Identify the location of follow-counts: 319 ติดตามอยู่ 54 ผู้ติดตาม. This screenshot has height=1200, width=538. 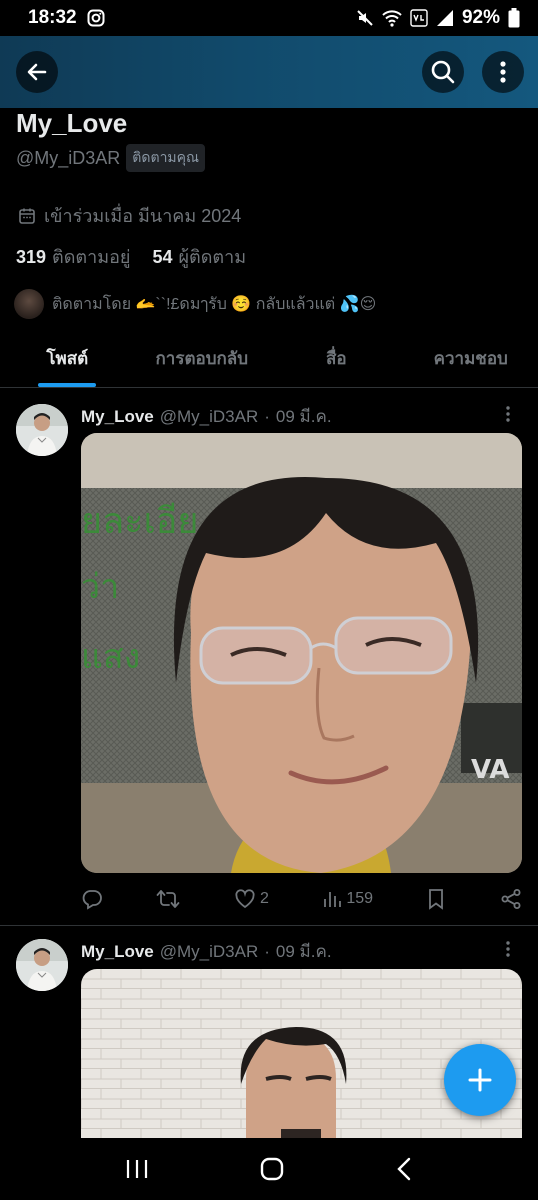
(131, 256).